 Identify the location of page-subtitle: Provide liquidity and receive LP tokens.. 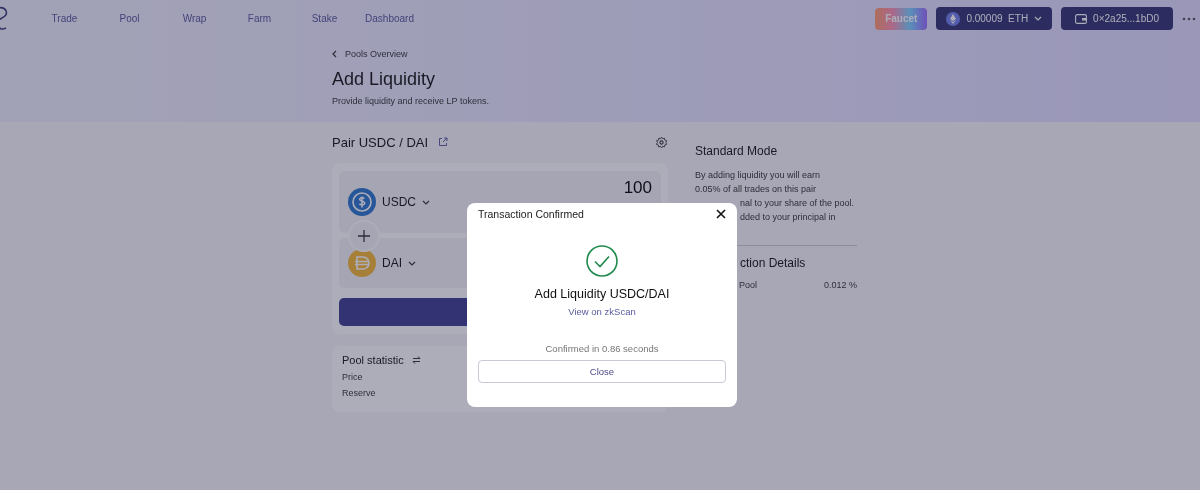
(411, 101).